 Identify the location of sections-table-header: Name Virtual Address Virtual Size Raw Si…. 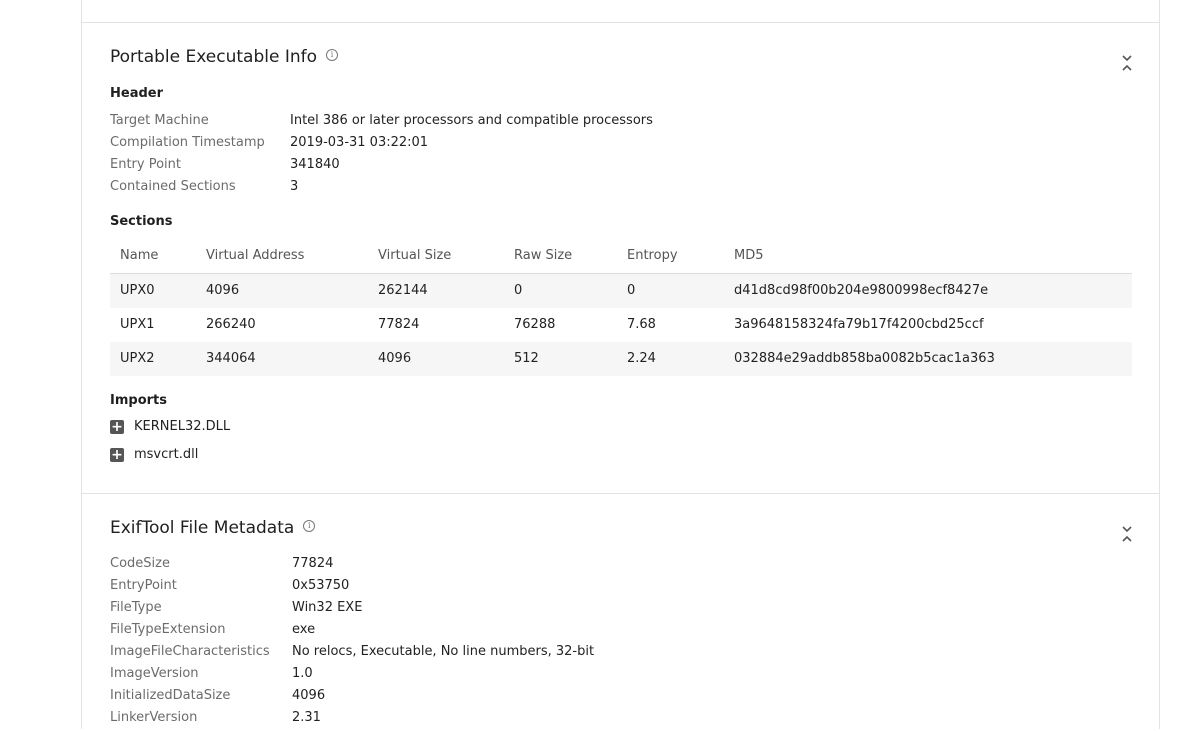
(621, 256).